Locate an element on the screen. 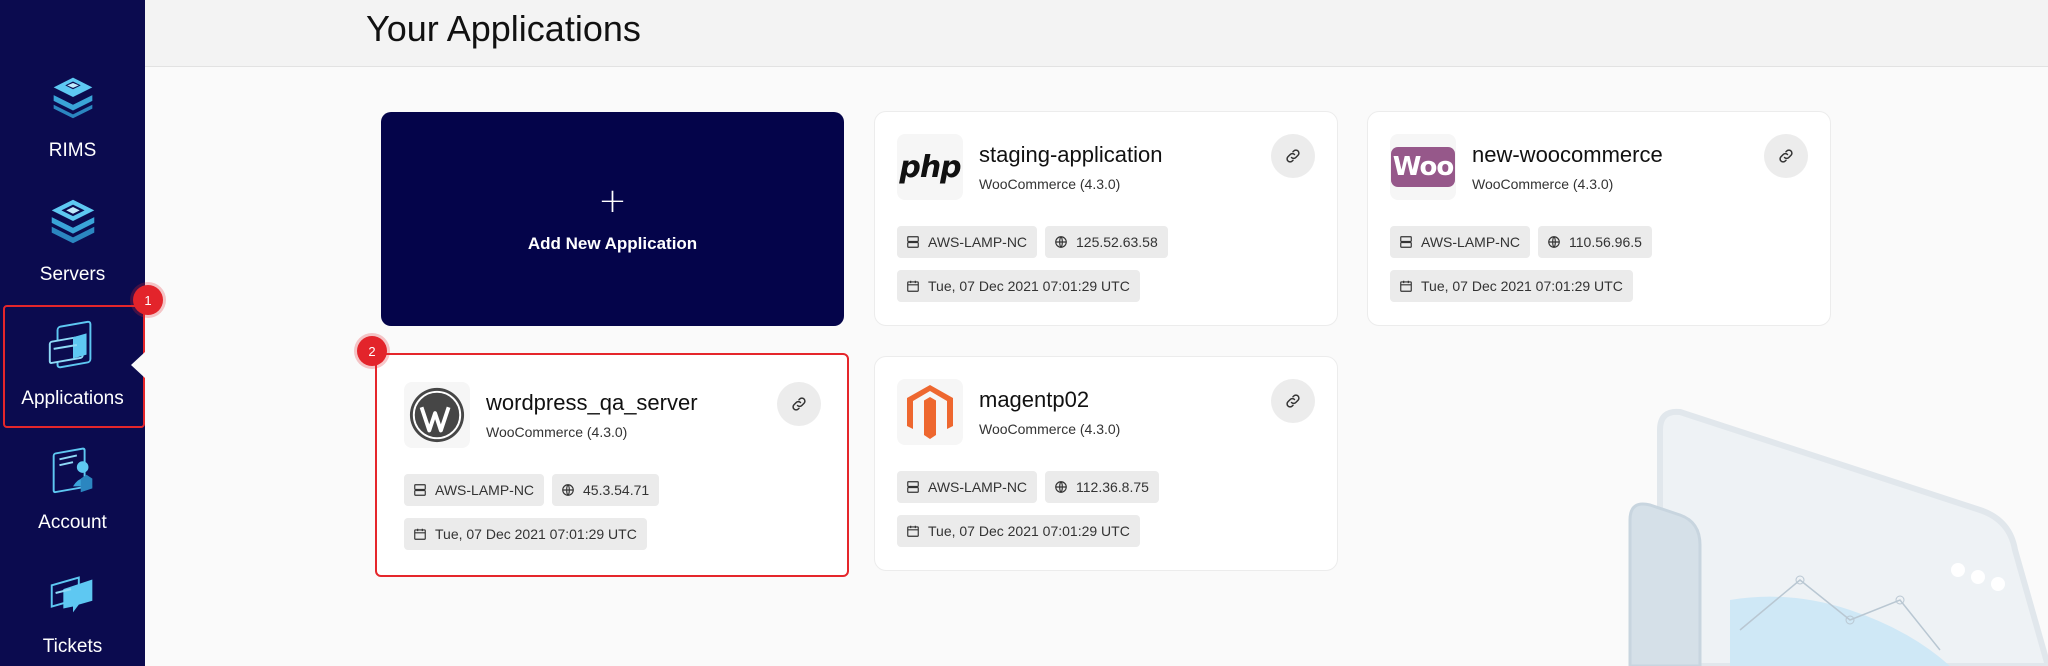 The width and height of the screenshot is (2048, 666). ip-tag: 125.52.63.58 is located at coordinates (1106, 242).